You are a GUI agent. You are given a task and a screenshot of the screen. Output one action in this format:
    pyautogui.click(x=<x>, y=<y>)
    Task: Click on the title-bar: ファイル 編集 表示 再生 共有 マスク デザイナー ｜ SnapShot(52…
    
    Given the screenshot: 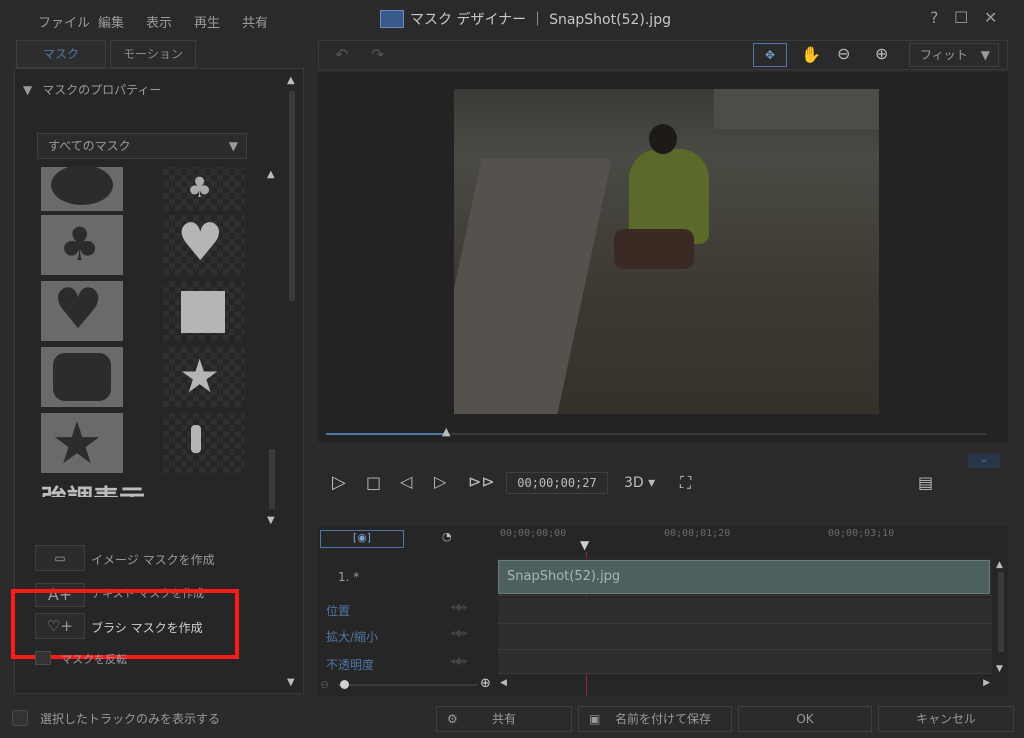 What is the action you would take?
    pyautogui.click(x=512, y=19)
    